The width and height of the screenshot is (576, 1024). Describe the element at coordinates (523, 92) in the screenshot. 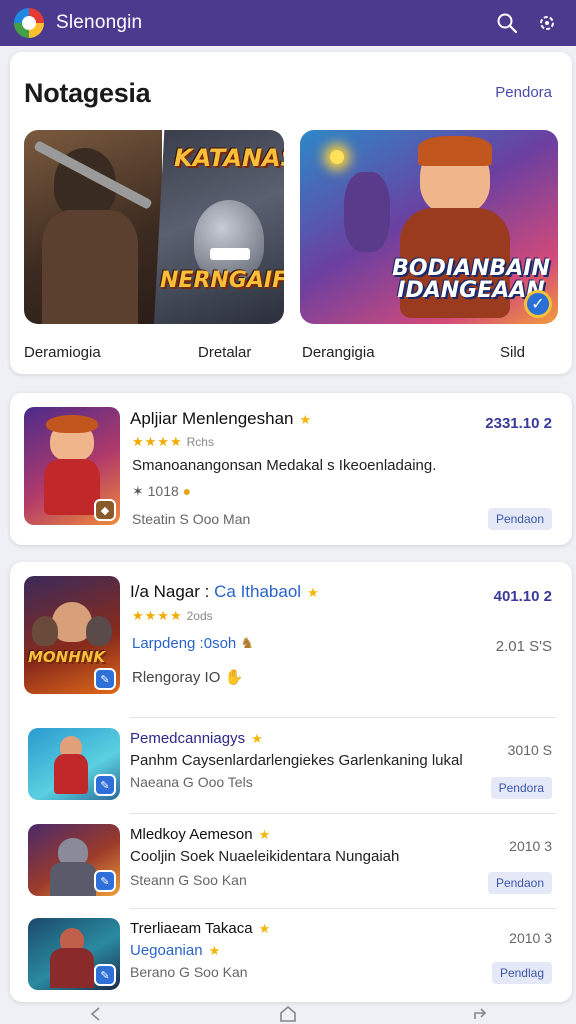

I see `see-more-link: Pendora` at that location.